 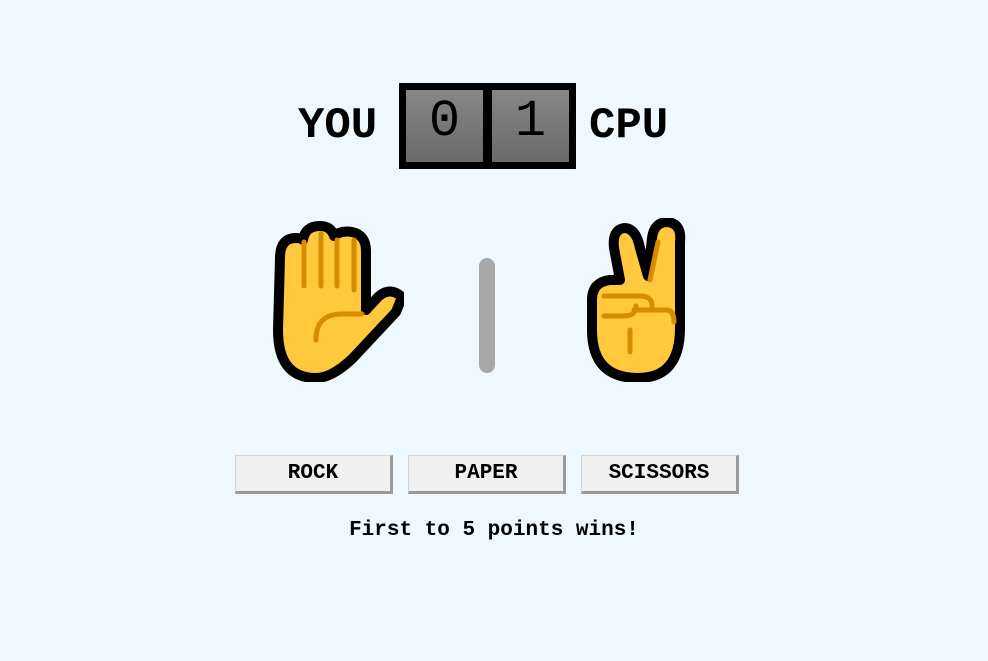 What do you see at coordinates (314, 474) in the screenshot?
I see `rock-button: ROCK` at bounding box center [314, 474].